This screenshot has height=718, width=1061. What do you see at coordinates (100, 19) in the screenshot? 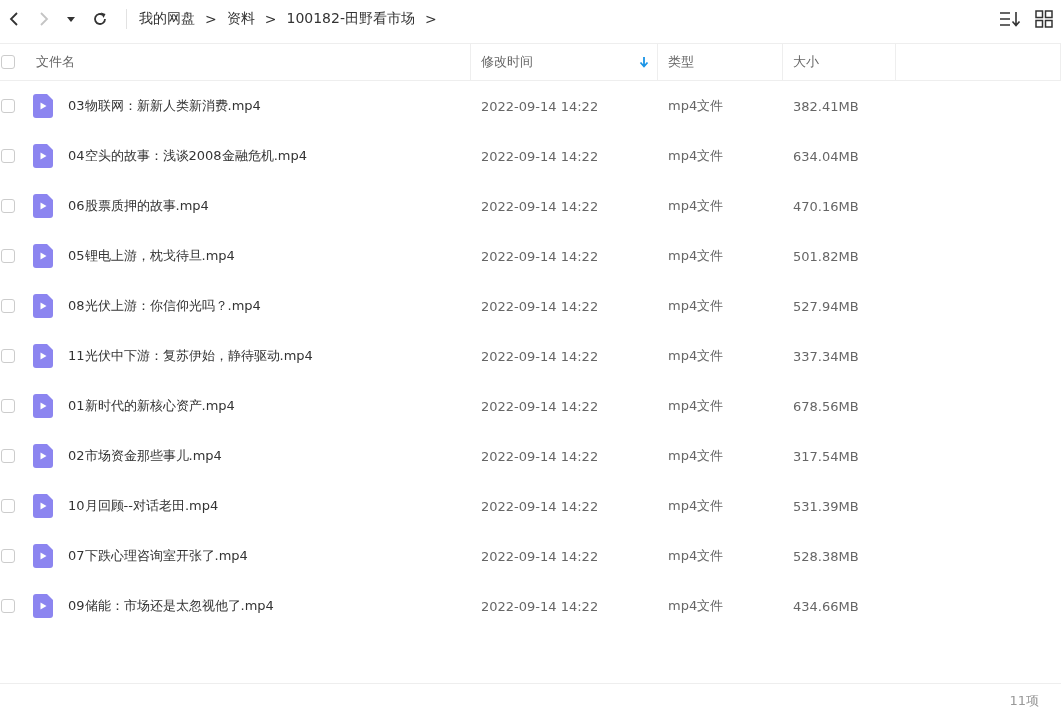
I see `refresh-icon` at bounding box center [100, 19].